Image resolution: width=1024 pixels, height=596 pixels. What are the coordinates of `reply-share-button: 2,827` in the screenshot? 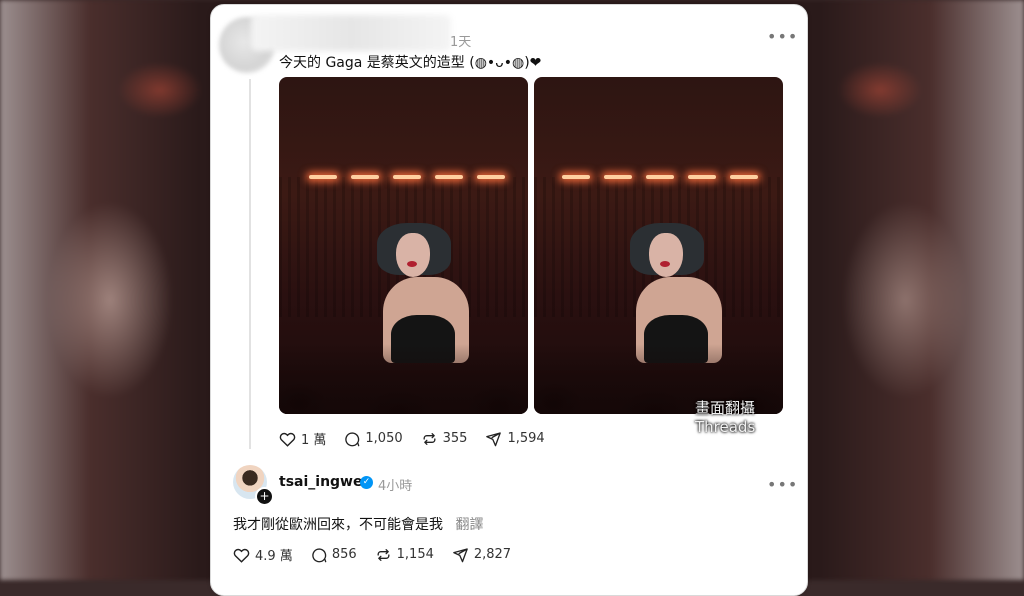 It's located at (481, 555).